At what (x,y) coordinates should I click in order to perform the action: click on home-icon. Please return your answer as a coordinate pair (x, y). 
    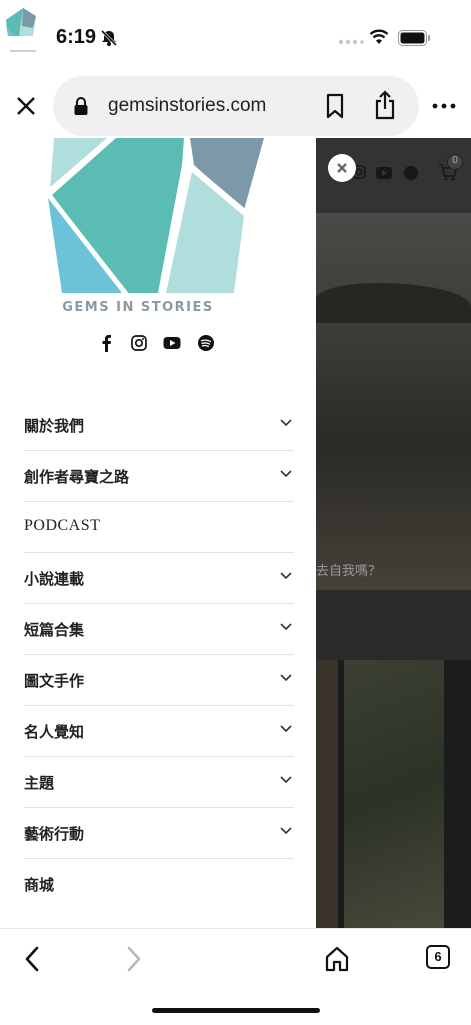
    Looking at the image, I should click on (337, 959).